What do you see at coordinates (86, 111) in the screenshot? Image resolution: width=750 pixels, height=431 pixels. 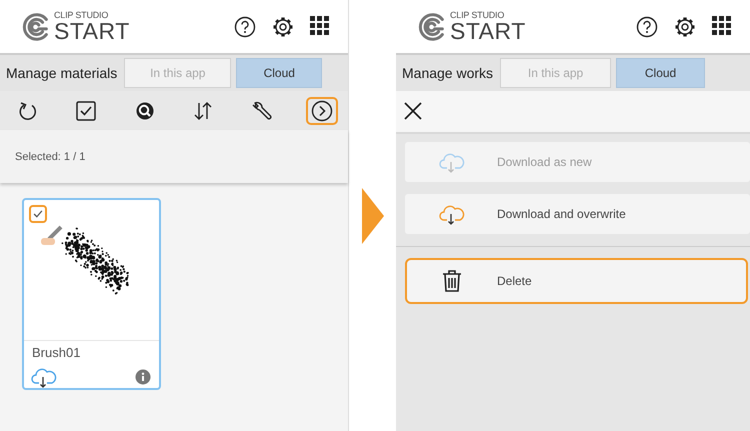 I see `select-all-icon` at bounding box center [86, 111].